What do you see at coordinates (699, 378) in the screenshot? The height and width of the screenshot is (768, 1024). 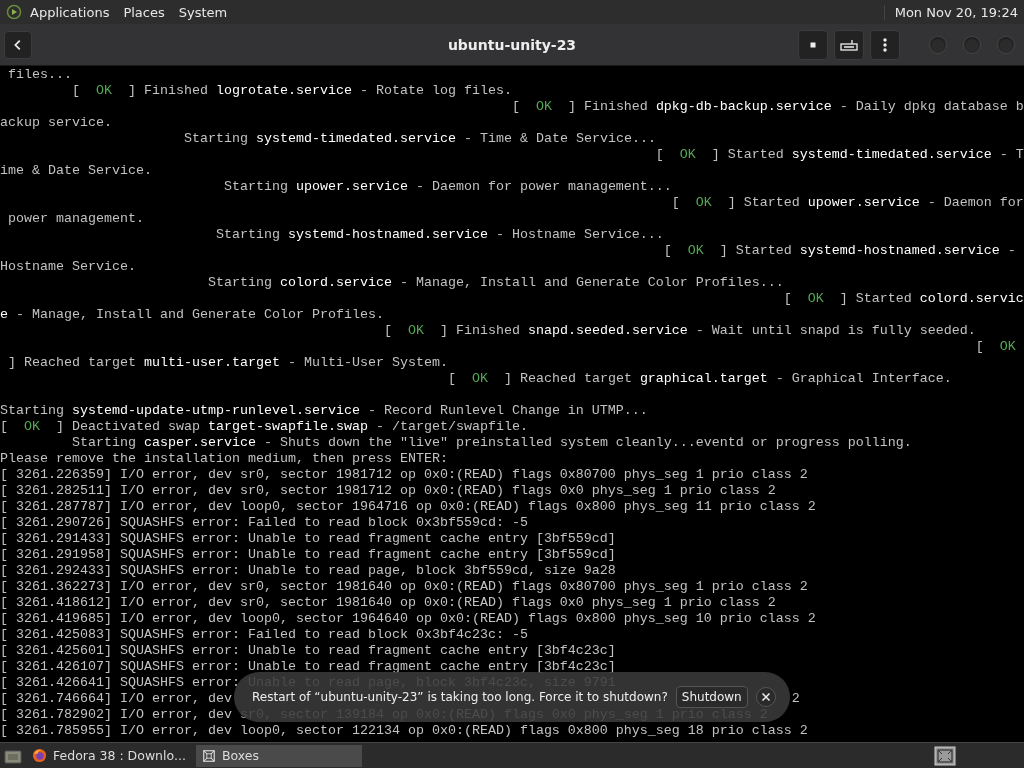 I see `terminal-line: [ OK ] Reached target graphical.target - Graphical Interface.` at bounding box center [699, 378].